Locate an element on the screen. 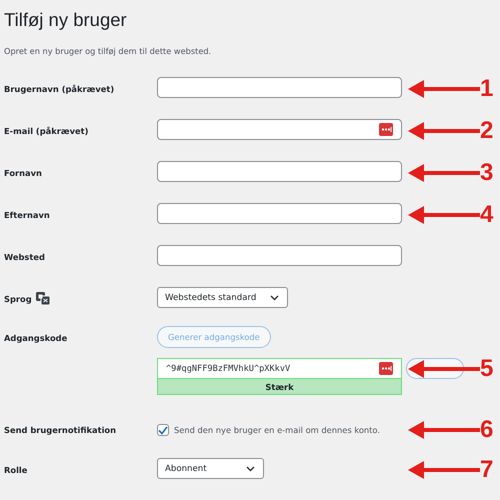 The image size is (500, 500). callout-number: 3 is located at coordinates (487, 172).